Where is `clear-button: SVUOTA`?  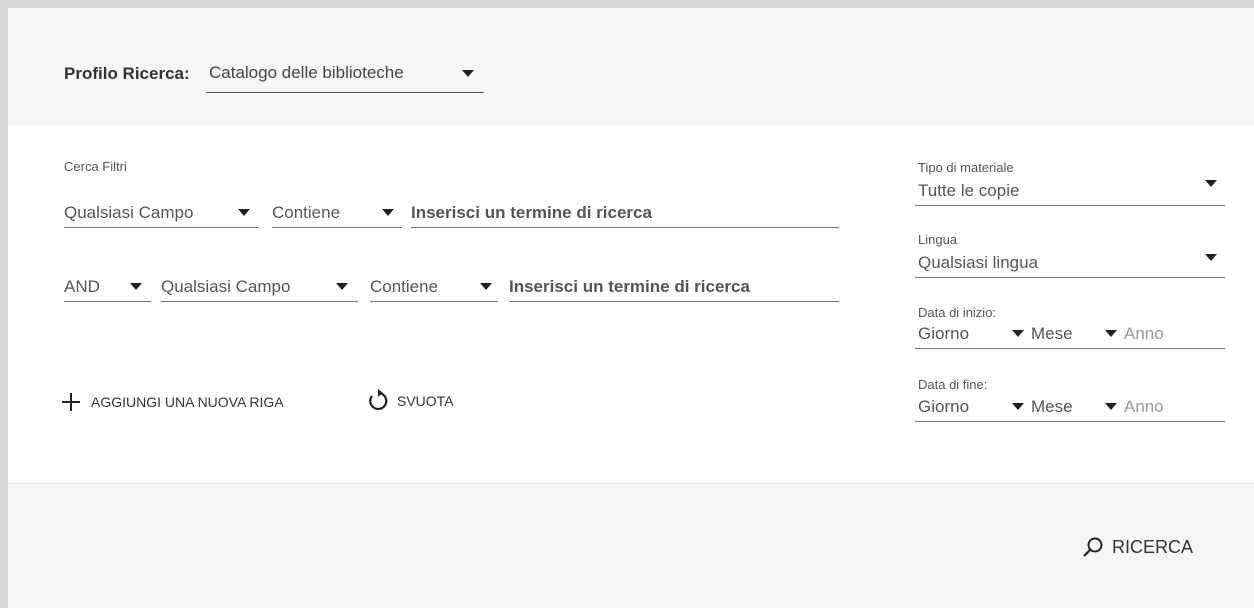 clear-button: SVUOTA is located at coordinates (409, 401).